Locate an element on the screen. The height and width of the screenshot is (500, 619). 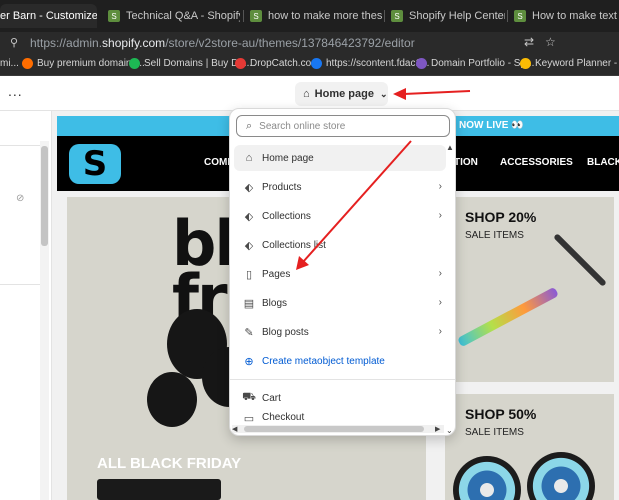
bookmark-star-icon: ☆ is located at coordinates (550, 42).